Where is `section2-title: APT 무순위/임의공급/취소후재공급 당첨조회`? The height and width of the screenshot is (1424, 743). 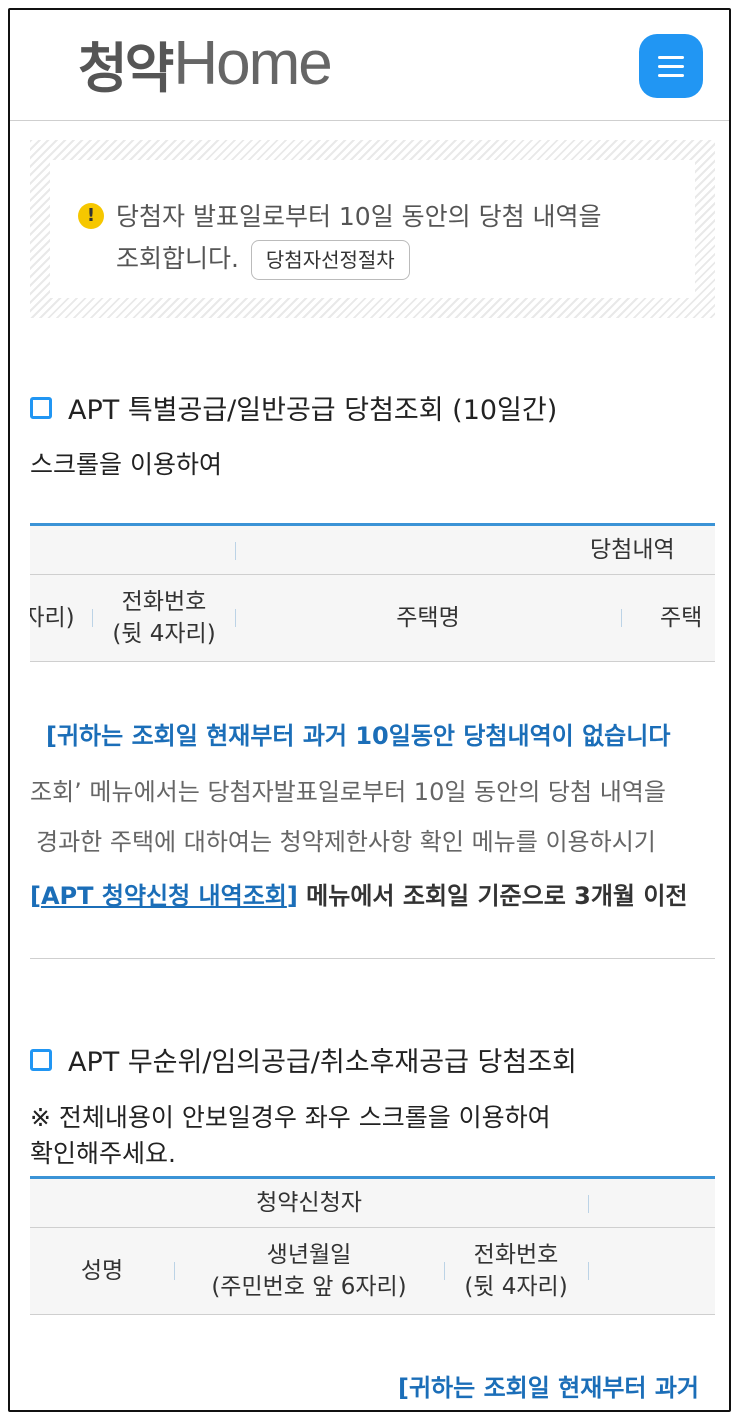 section2-title: APT 무순위/임의공급/취소후재공급 당첨조회 is located at coordinates (303, 1059).